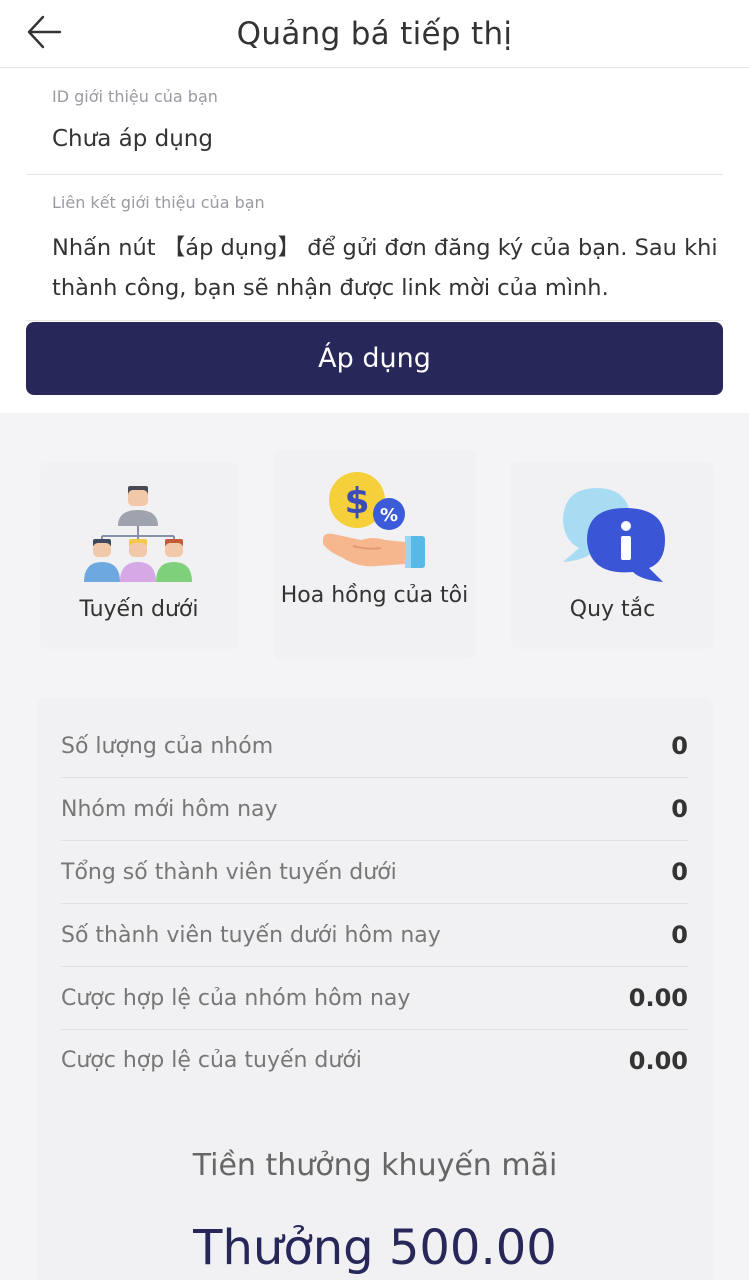  What do you see at coordinates (374, 746) in the screenshot?
I see `stat-row: Số lượng của nhóm 0` at bounding box center [374, 746].